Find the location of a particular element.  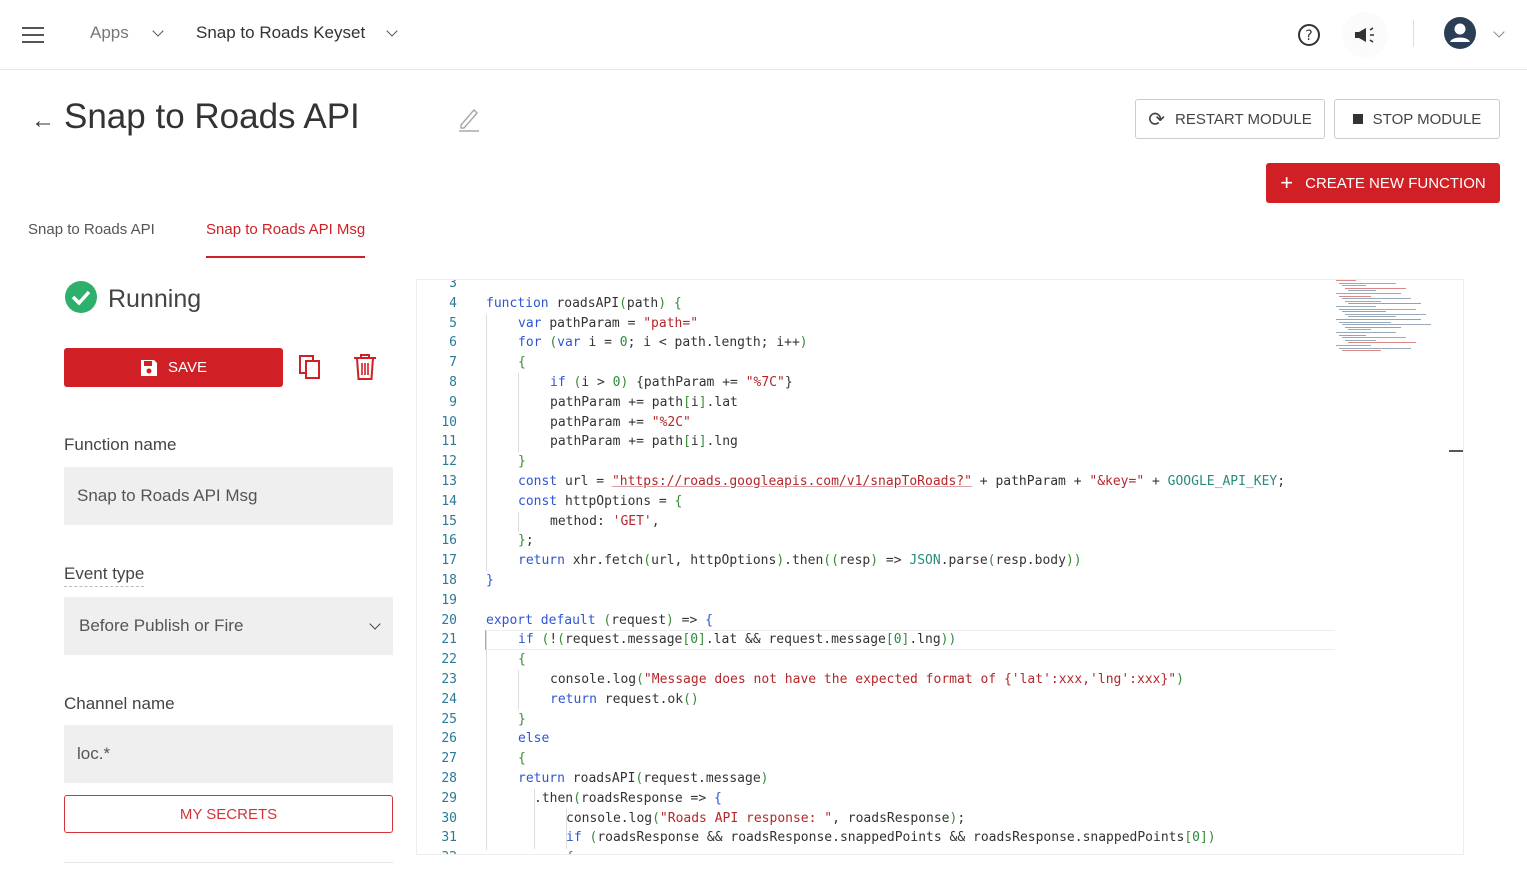

code-line: const httpOptions = { is located at coordinates (600, 502).